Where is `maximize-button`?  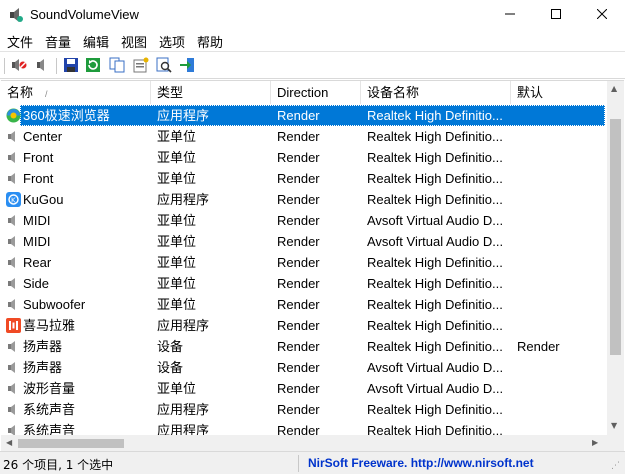 maximize-button is located at coordinates (556, 15).